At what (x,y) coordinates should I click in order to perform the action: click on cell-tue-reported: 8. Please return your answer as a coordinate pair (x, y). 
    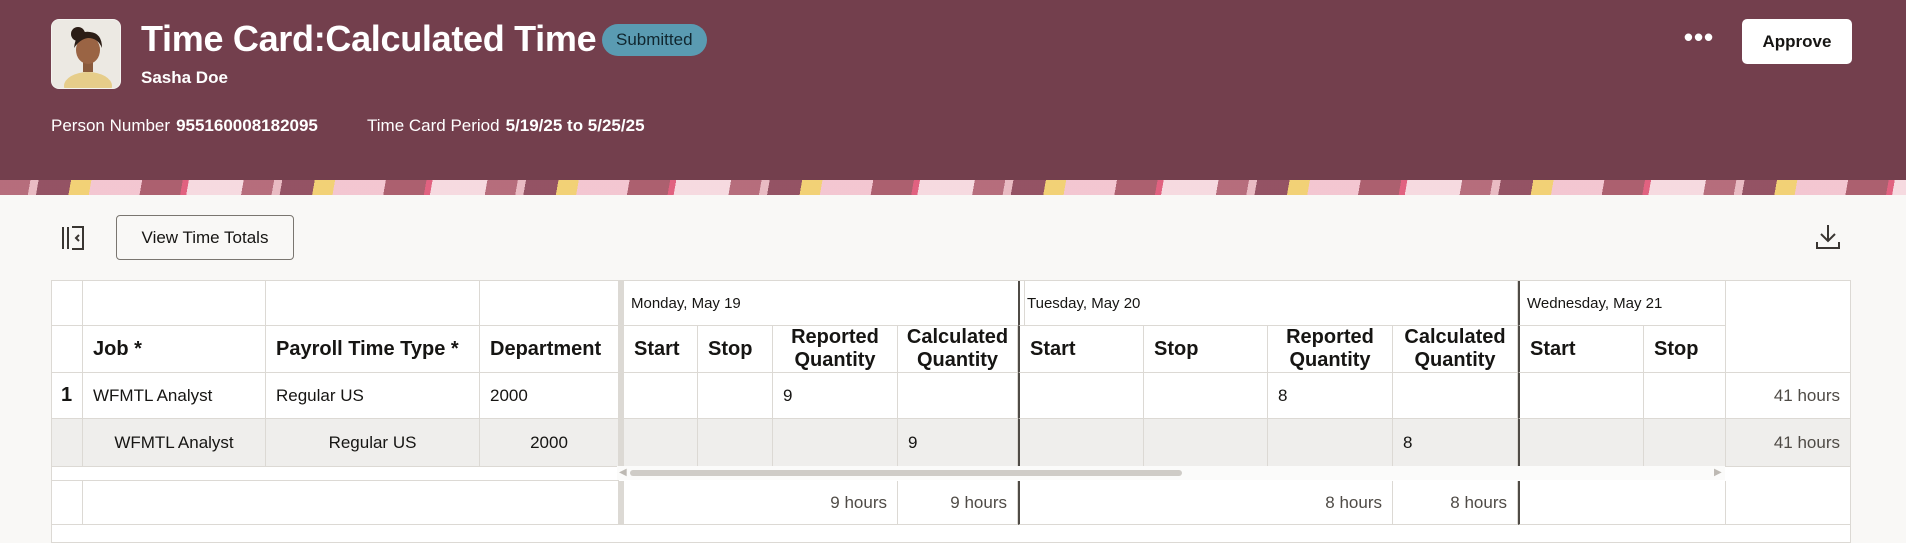
    Looking at the image, I should click on (1330, 396).